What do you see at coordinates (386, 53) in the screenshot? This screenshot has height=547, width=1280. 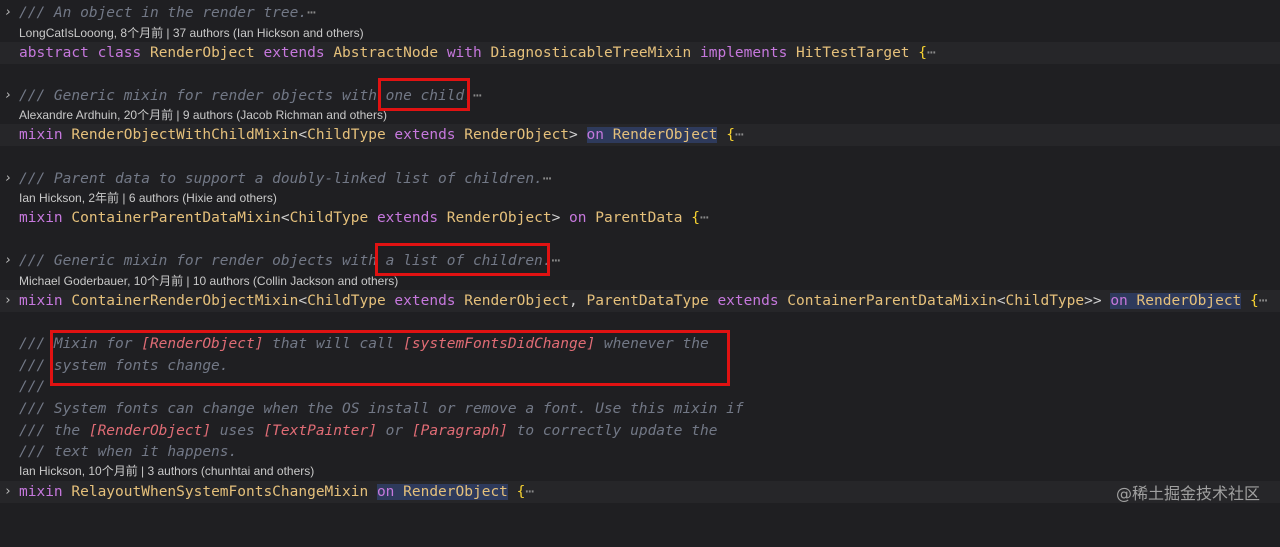 I see `type-name: AbstractNode` at bounding box center [386, 53].